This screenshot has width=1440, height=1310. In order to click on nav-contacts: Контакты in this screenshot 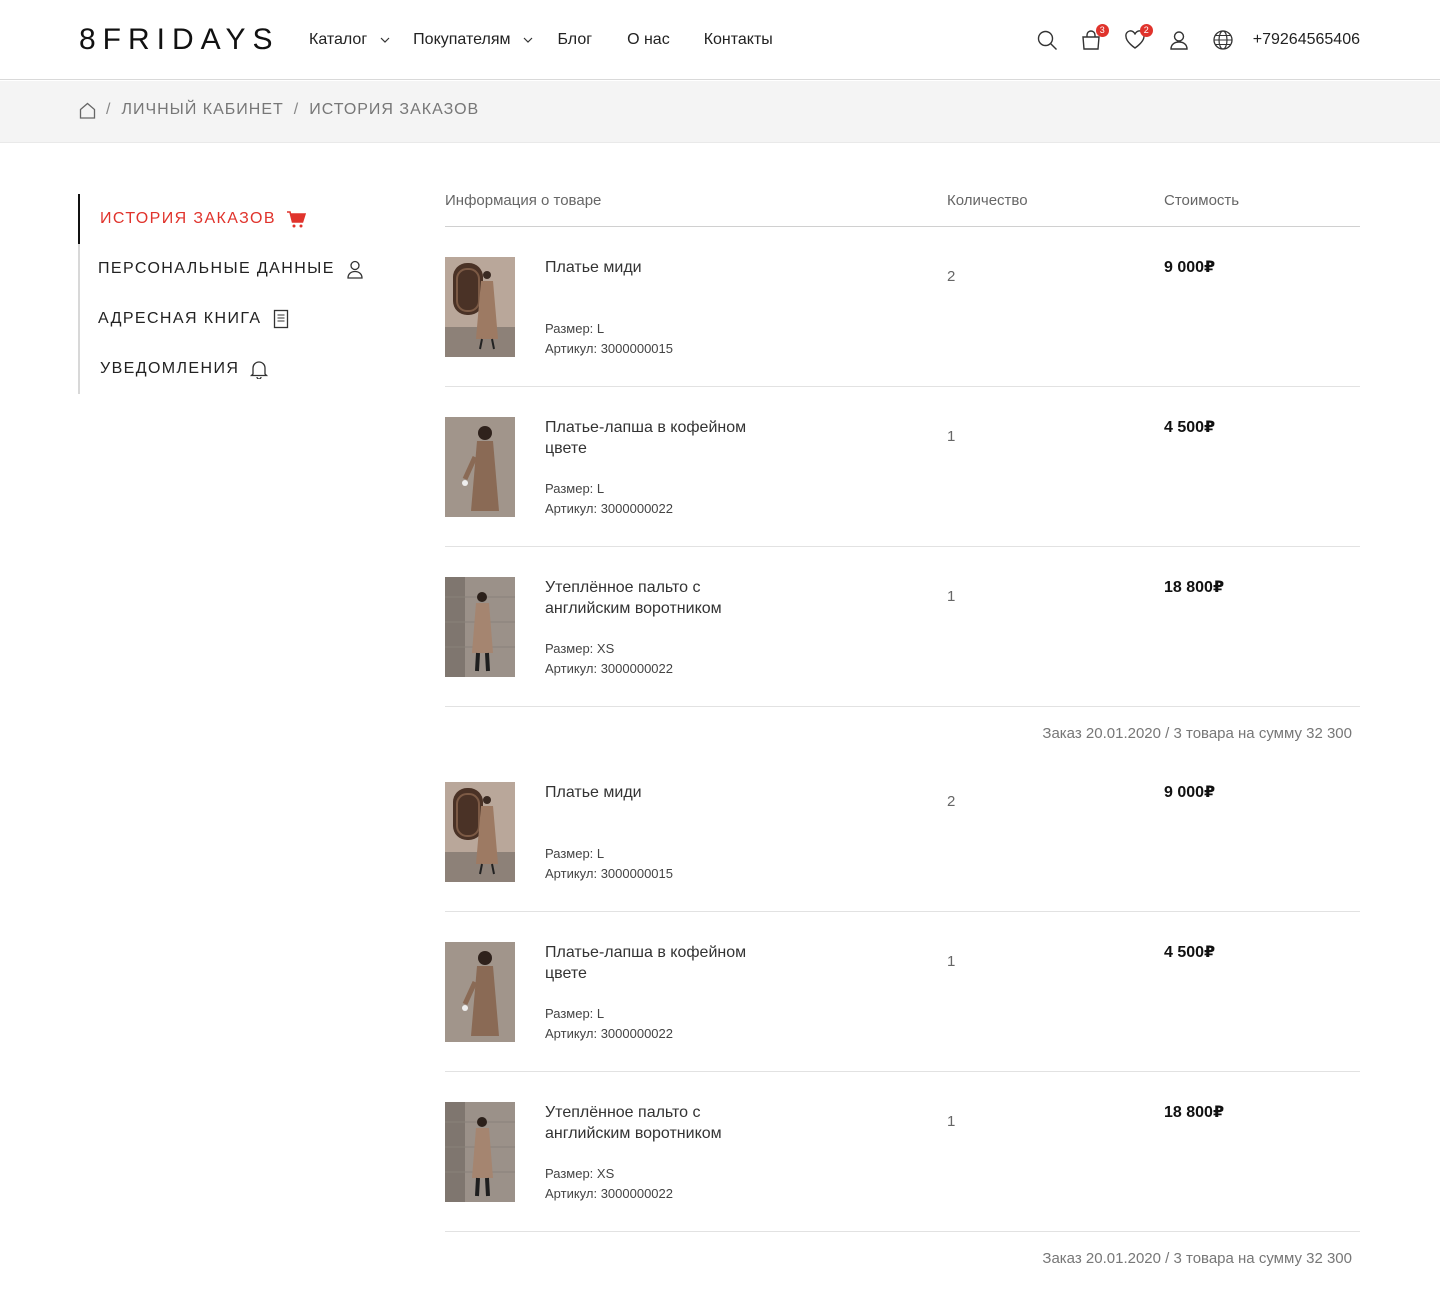, I will do `click(738, 40)`.